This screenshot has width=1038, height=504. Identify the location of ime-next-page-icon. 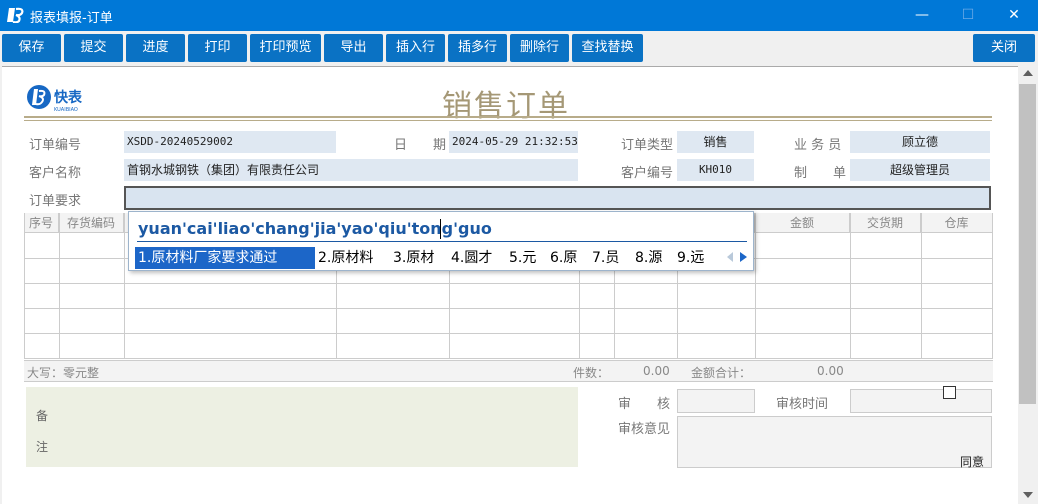
(743, 257).